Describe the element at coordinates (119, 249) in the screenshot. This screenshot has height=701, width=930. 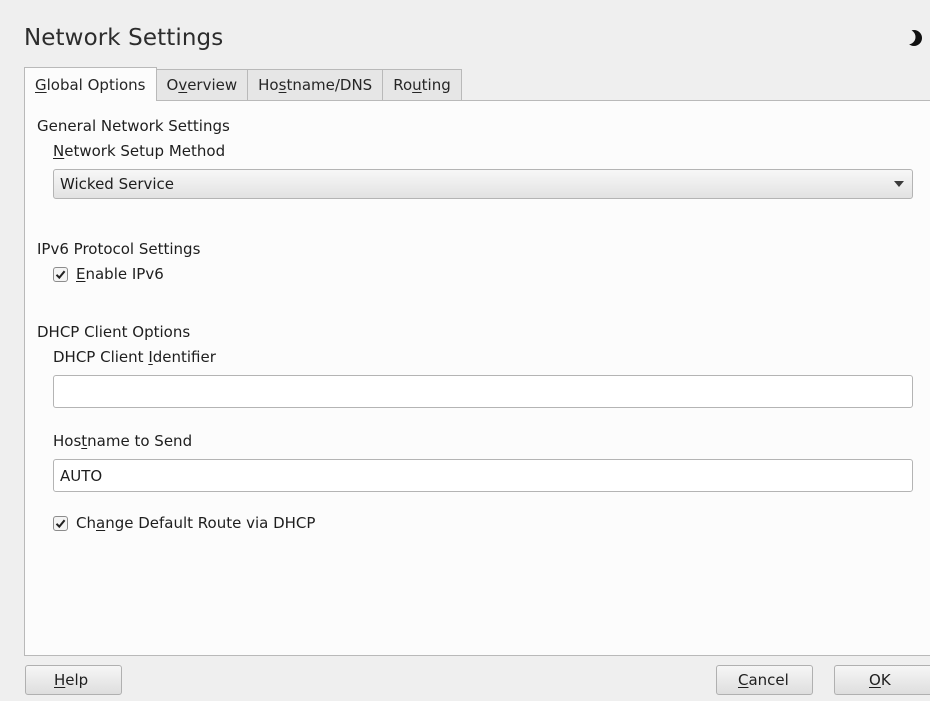
I see `ipv6-settings-heading: IPv6 Protocol Settings` at that location.